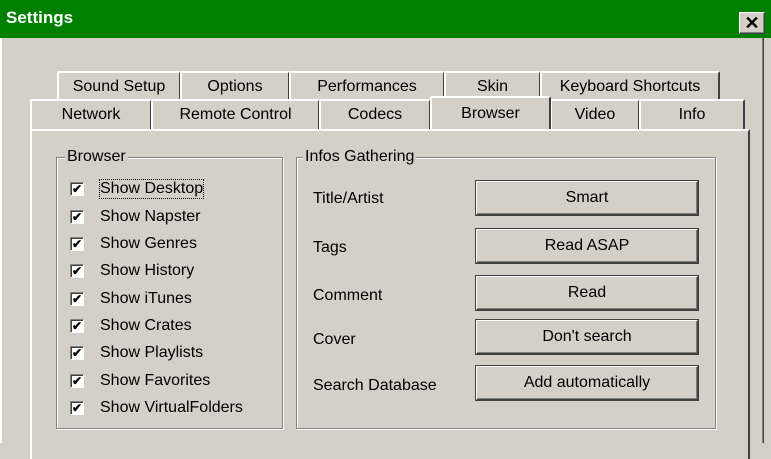 This screenshot has width=771, height=459. What do you see at coordinates (587, 383) in the screenshot?
I see `search-database-button: Add automatically` at bounding box center [587, 383].